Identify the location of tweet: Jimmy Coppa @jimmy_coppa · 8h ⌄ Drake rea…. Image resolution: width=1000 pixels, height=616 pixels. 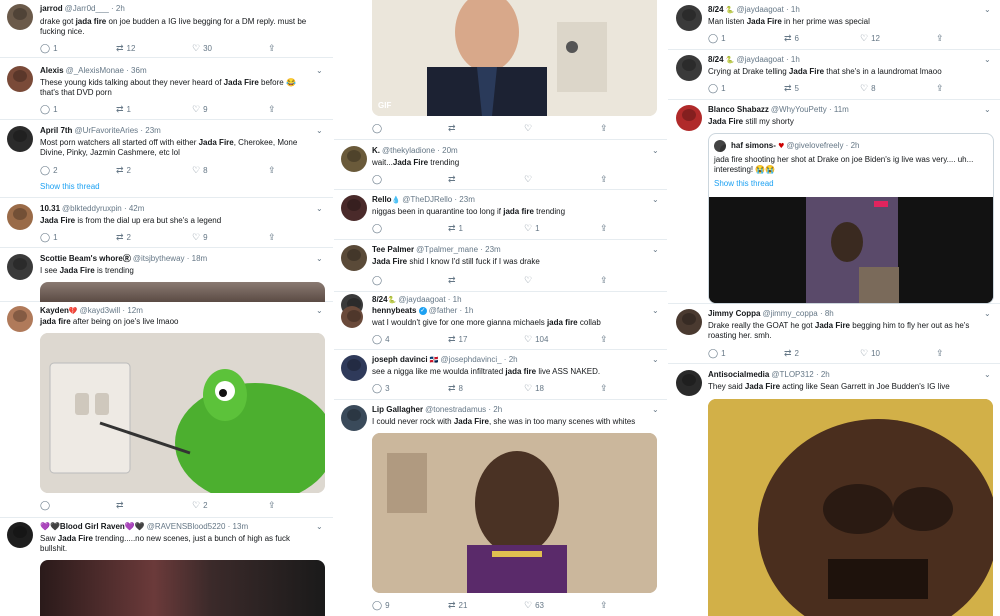
(834, 334).